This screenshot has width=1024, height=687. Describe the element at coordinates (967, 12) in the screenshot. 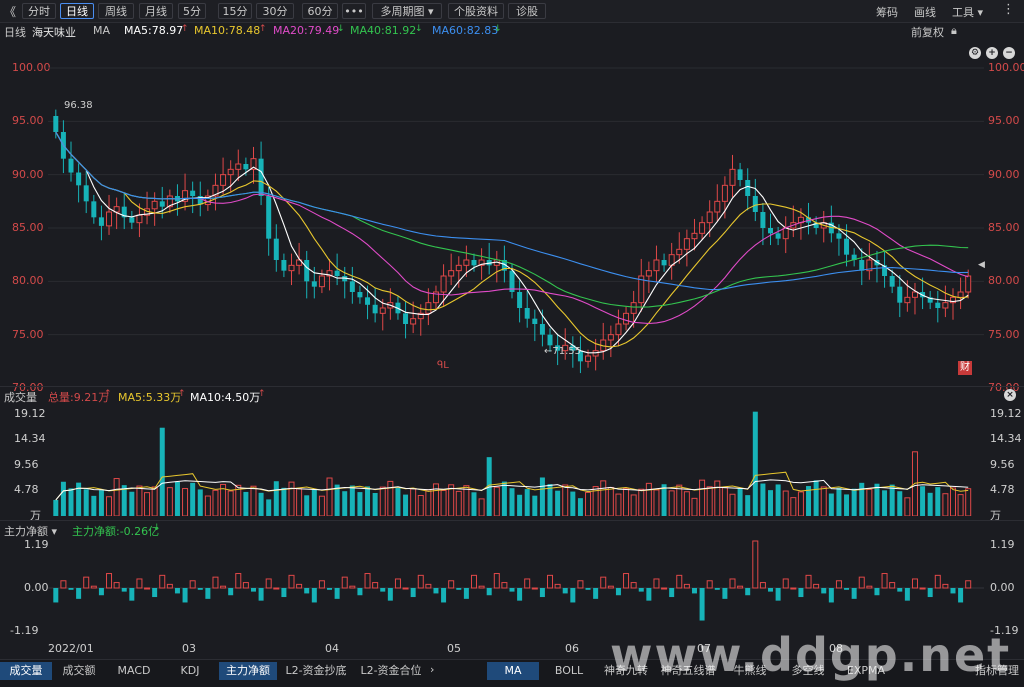

I see `tools-button: 工具 ▾` at that location.